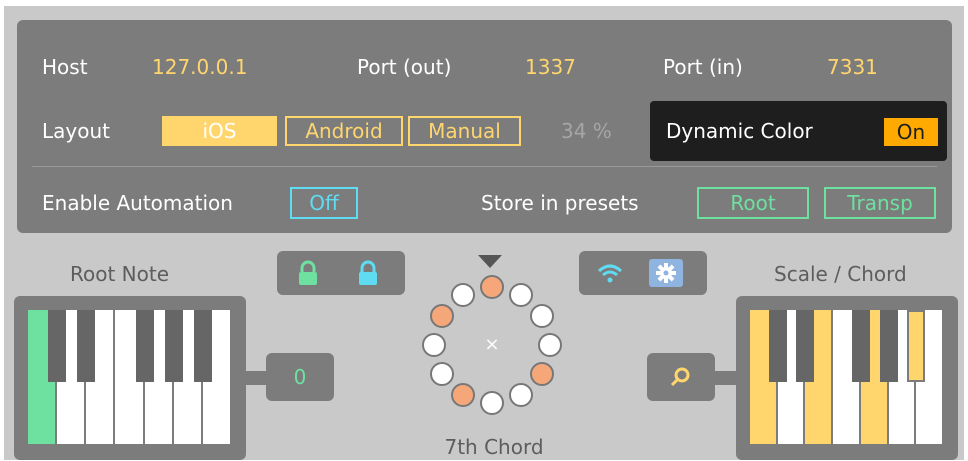 This screenshot has height=461, width=968. I want to click on scale-search-button, so click(681, 377).